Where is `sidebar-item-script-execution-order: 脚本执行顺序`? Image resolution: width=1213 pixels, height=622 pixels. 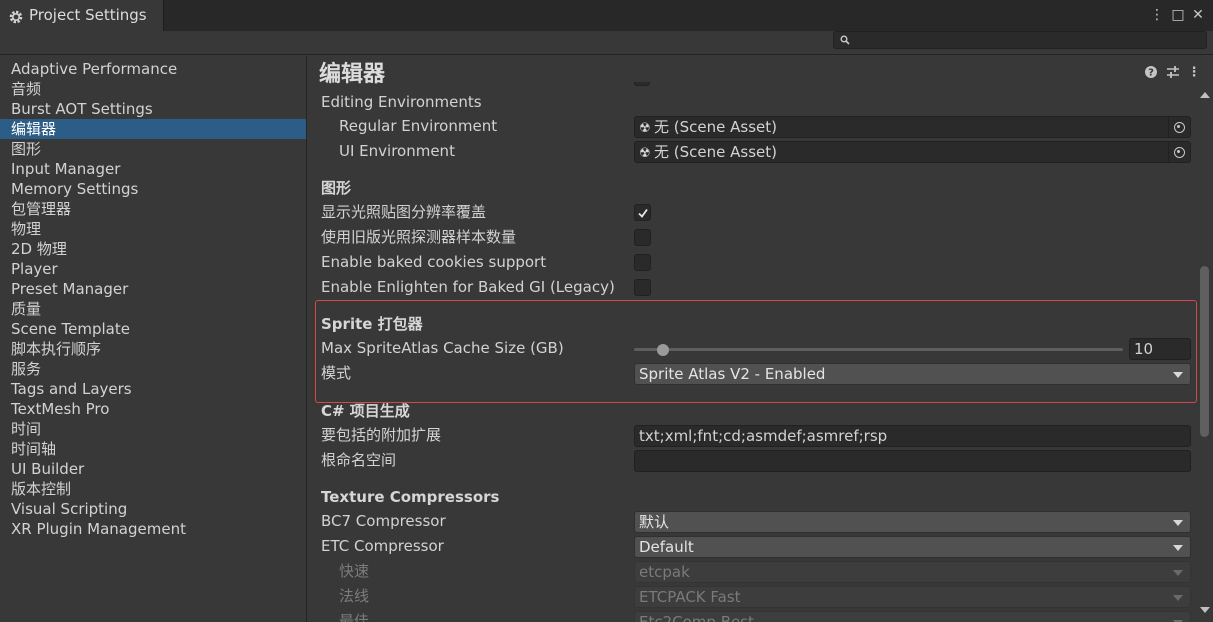 sidebar-item-script-execution-order: 脚本执行顺序 is located at coordinates (153, 349).